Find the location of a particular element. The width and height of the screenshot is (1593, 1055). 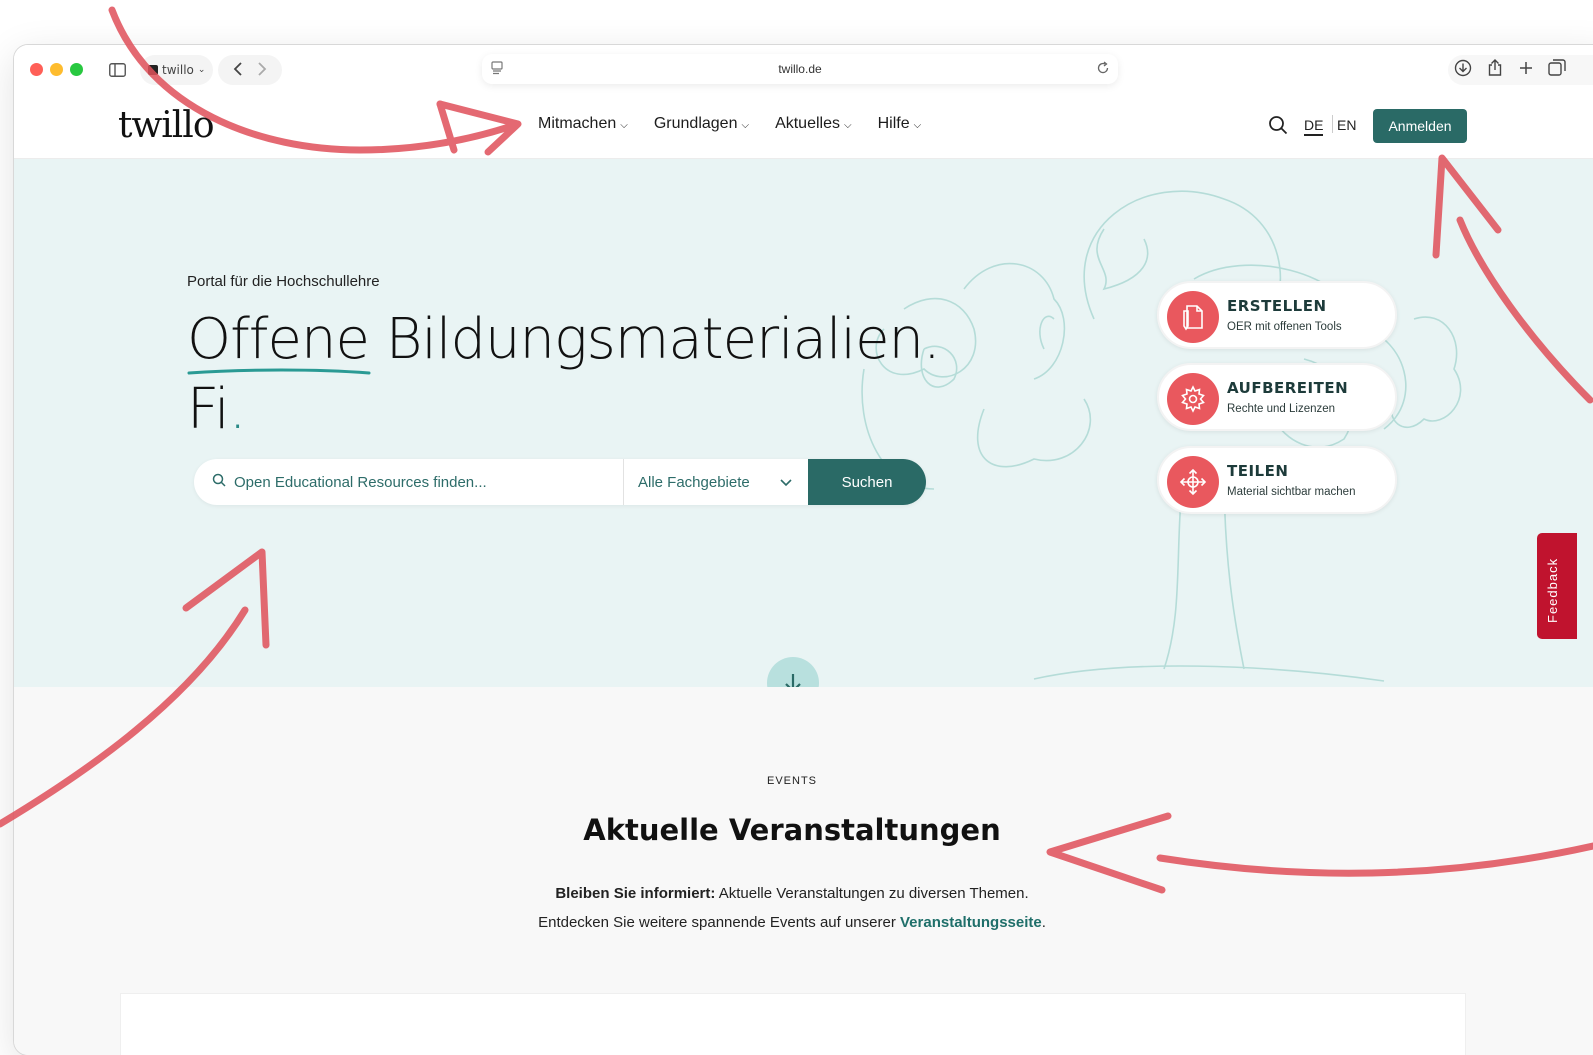

nav-label: Aktuelles is located at coordinates (807, 123).